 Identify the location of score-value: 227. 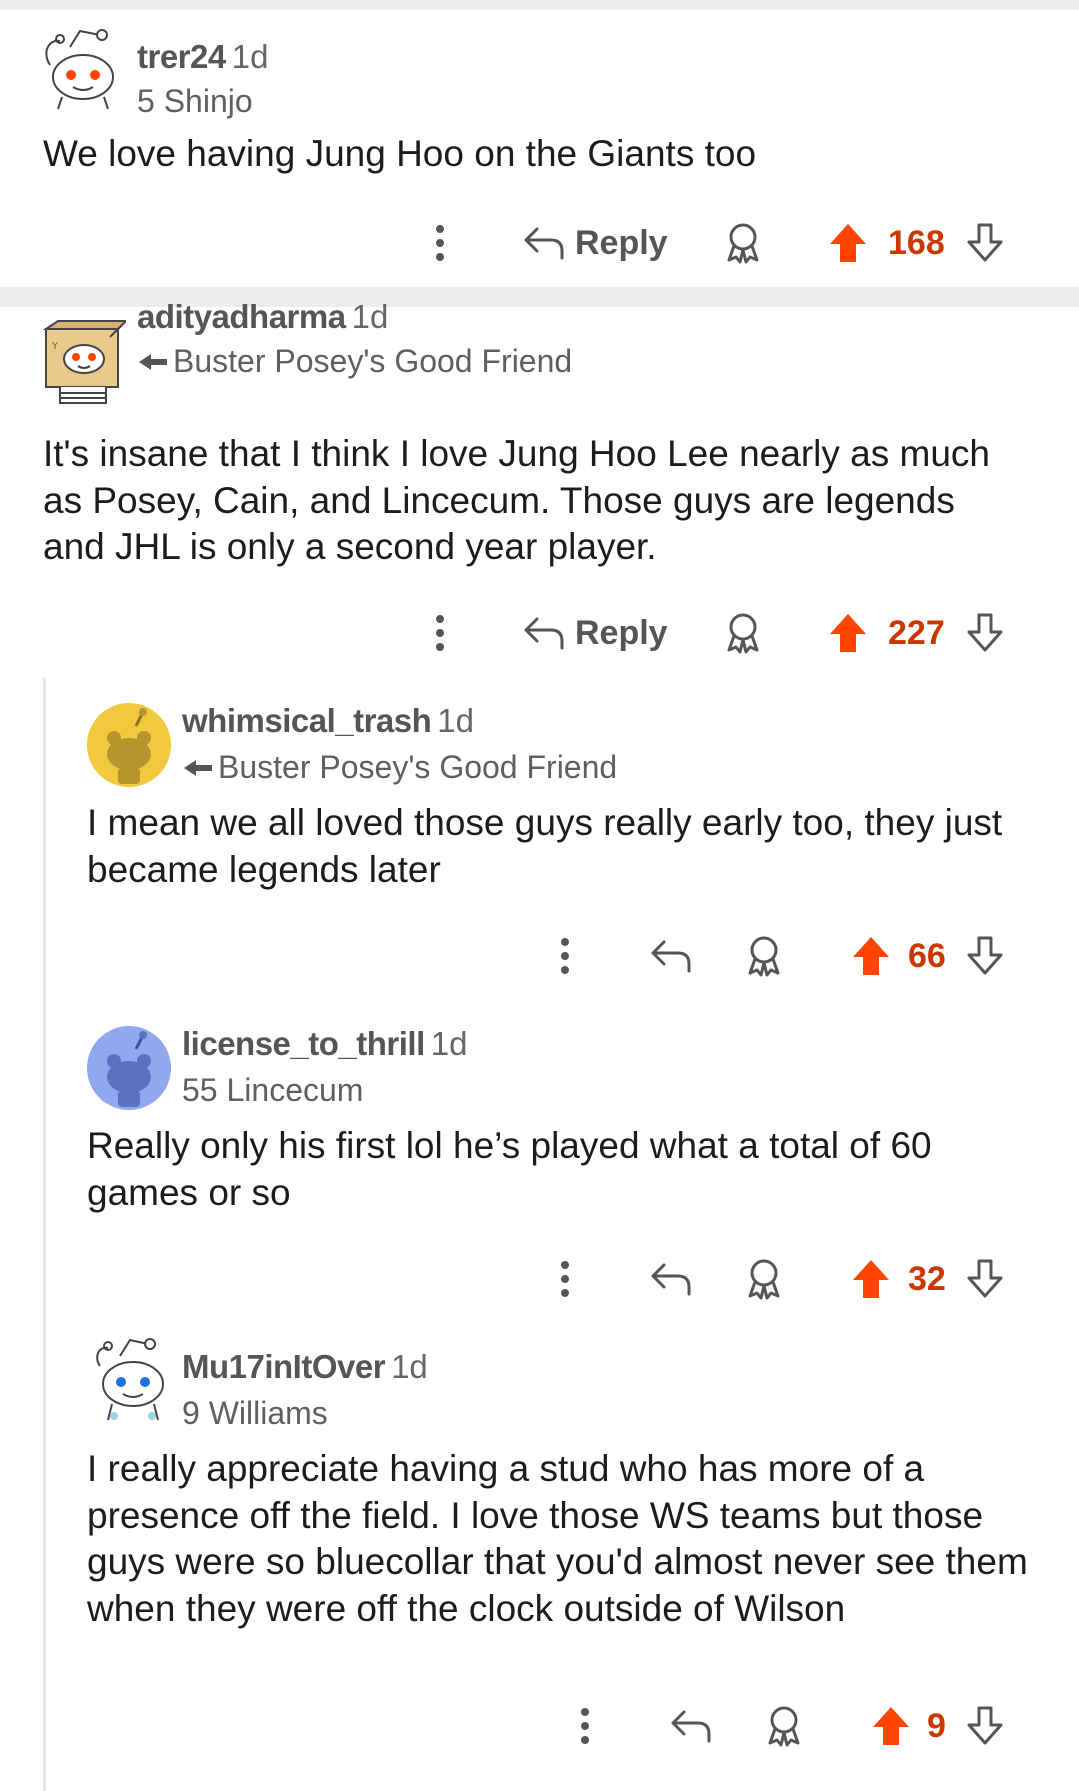
(916, 632).